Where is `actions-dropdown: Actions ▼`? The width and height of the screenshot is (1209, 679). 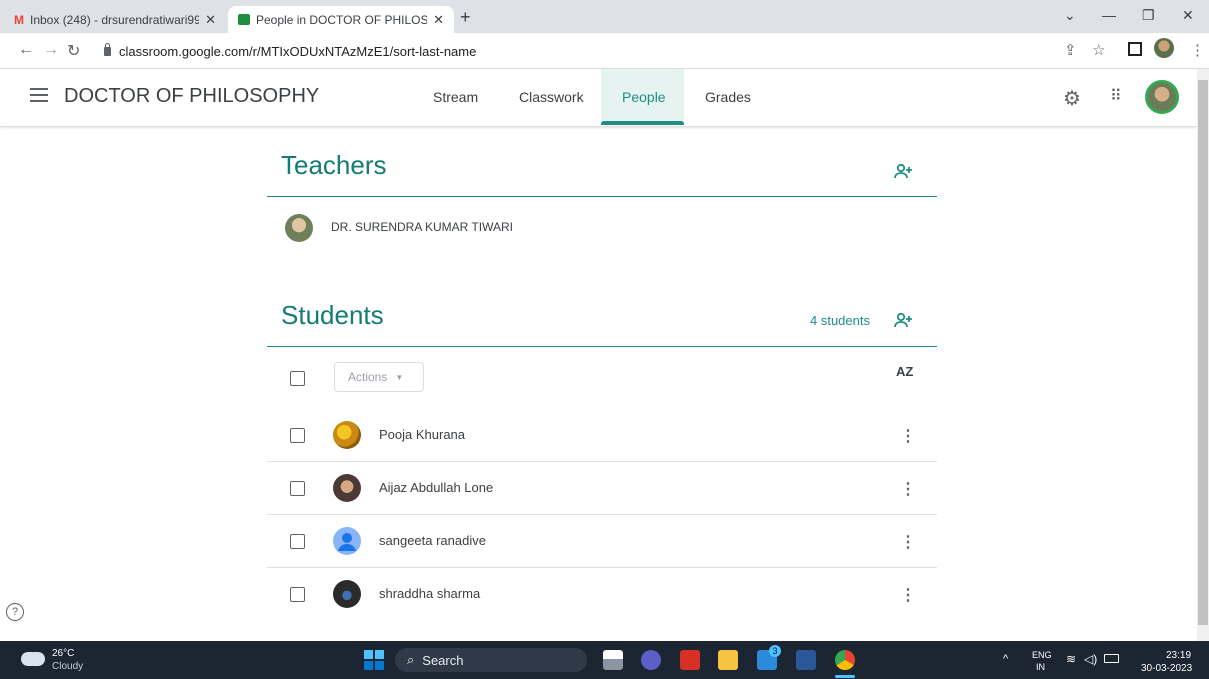 actions-dropdown: Actions ▼ is located at coordinates (379, 377).